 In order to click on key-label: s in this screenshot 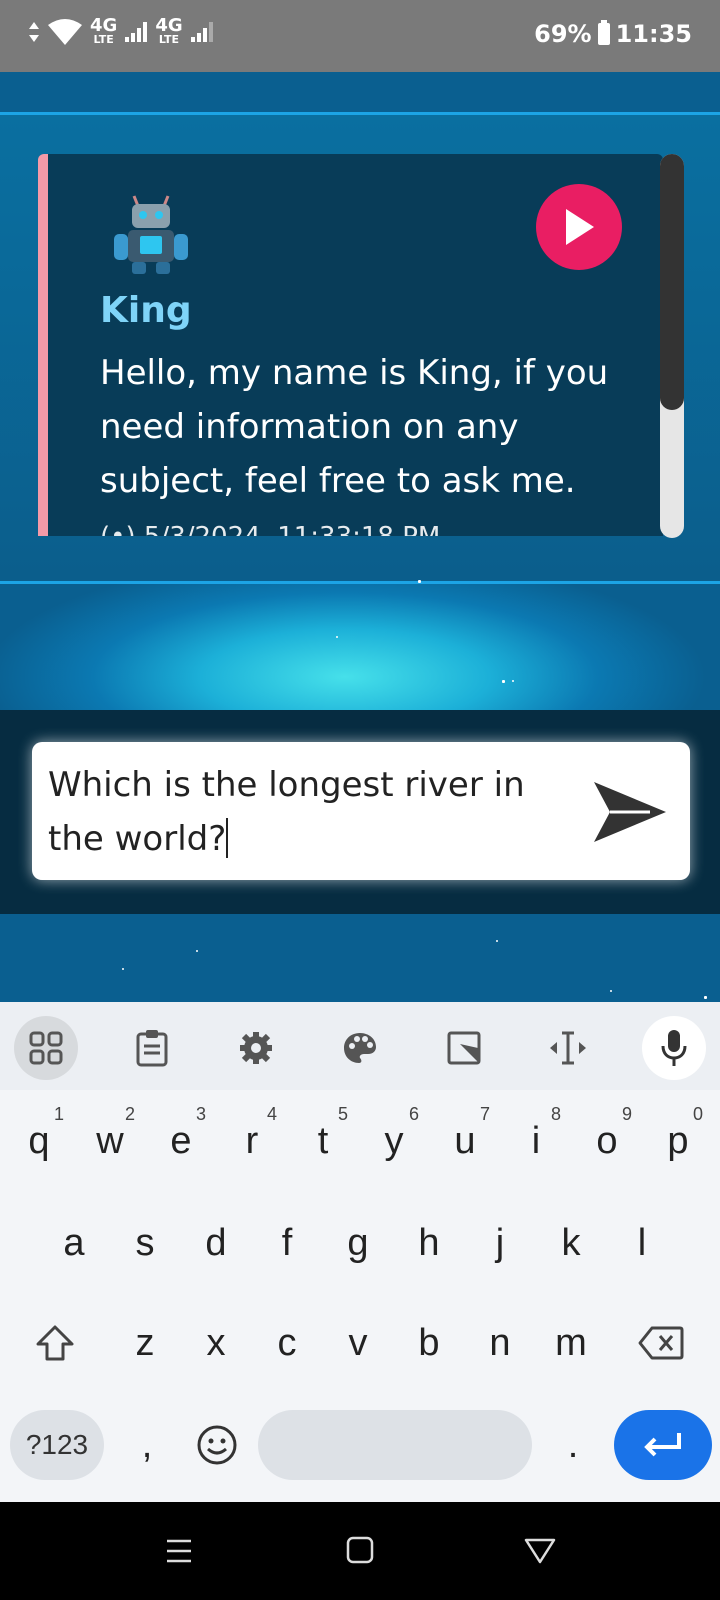, I will do `click(145, 1242)`.